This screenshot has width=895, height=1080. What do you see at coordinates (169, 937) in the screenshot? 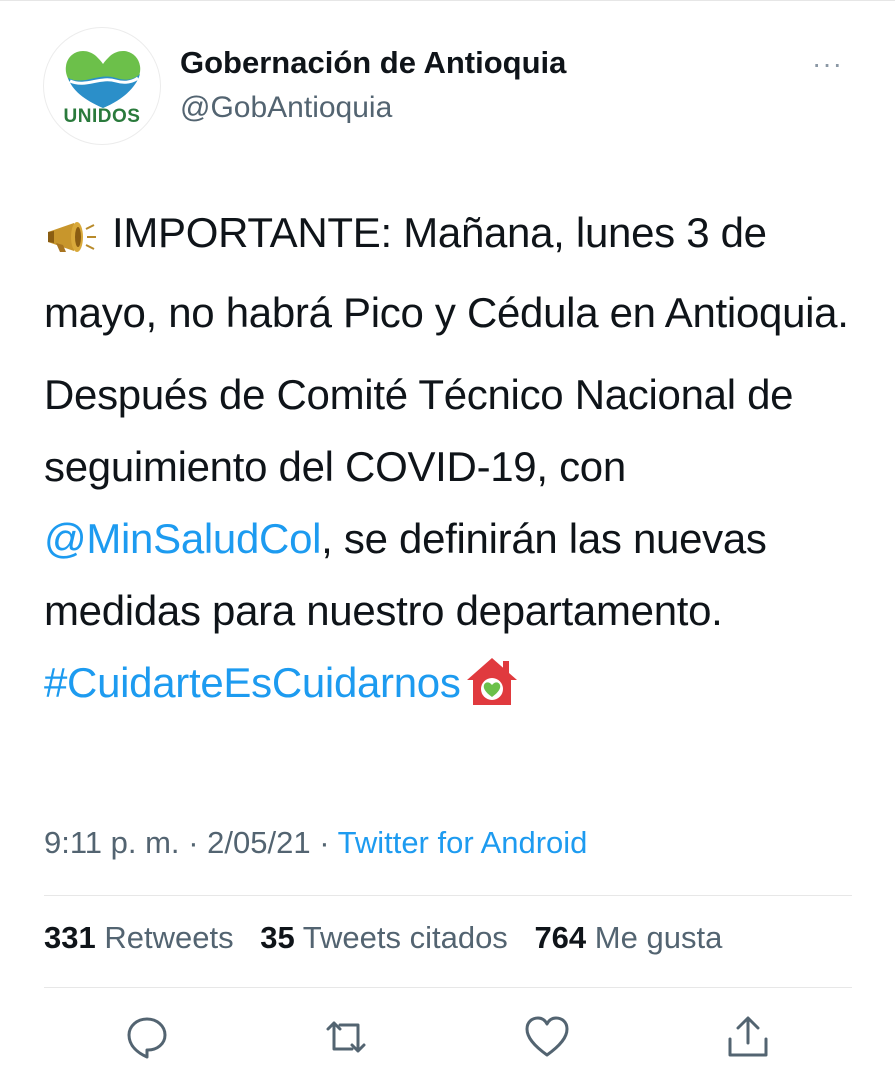
I see `retweets-label: Retweets` at bounding box center [169, 937].